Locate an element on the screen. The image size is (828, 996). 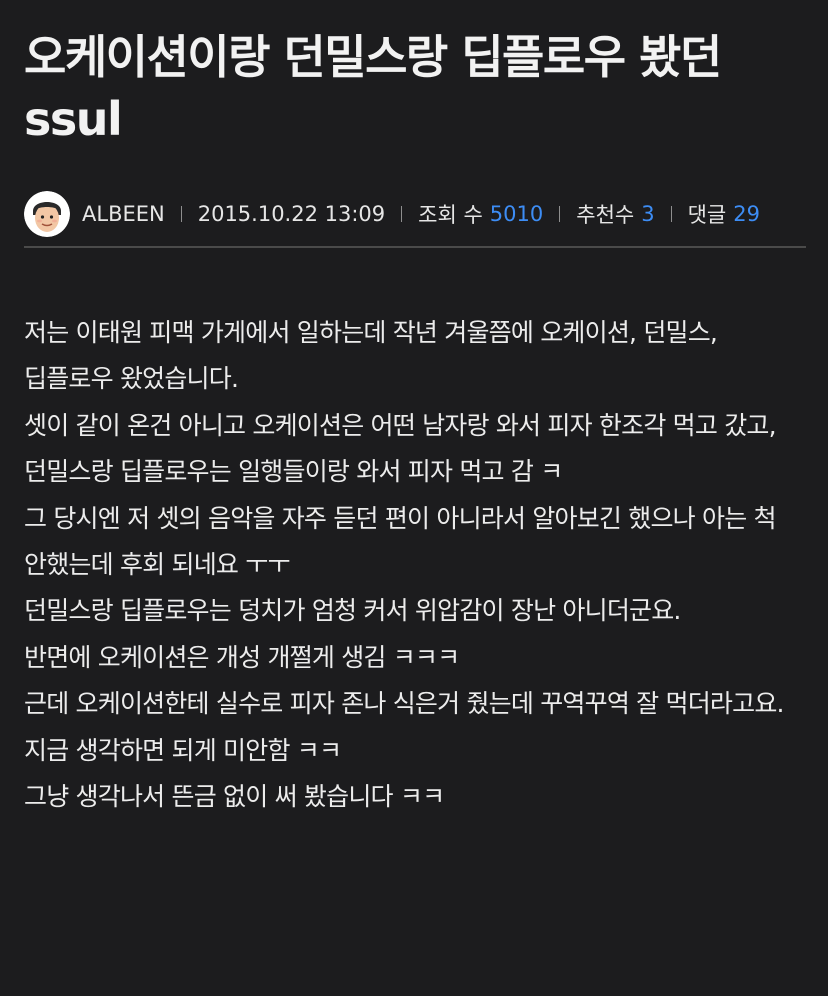
view-count-value: 5010 is located at coordinates (516, 214).